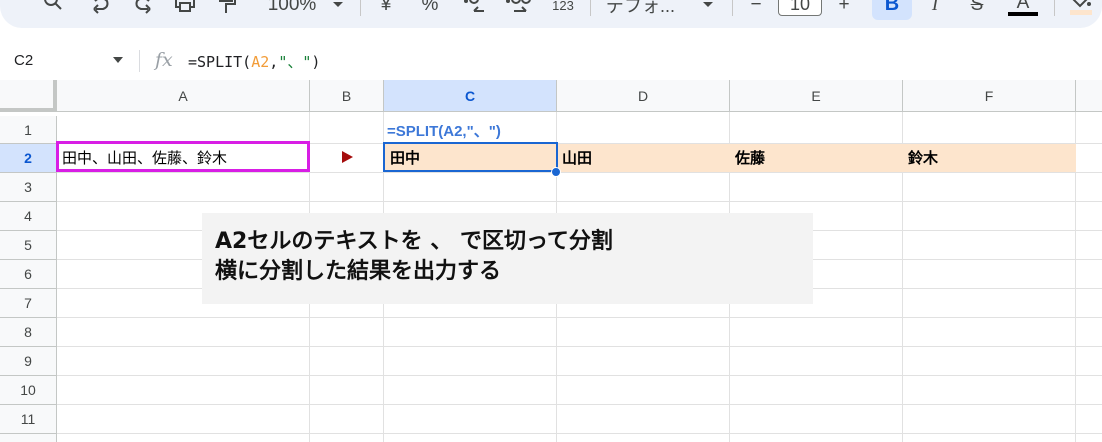 This screenshot has width=1102, height=442. What do you see at coordinates (28, 130) in the screenshot?
I see `row-header-1: 1` at bounding box center [28, 130].